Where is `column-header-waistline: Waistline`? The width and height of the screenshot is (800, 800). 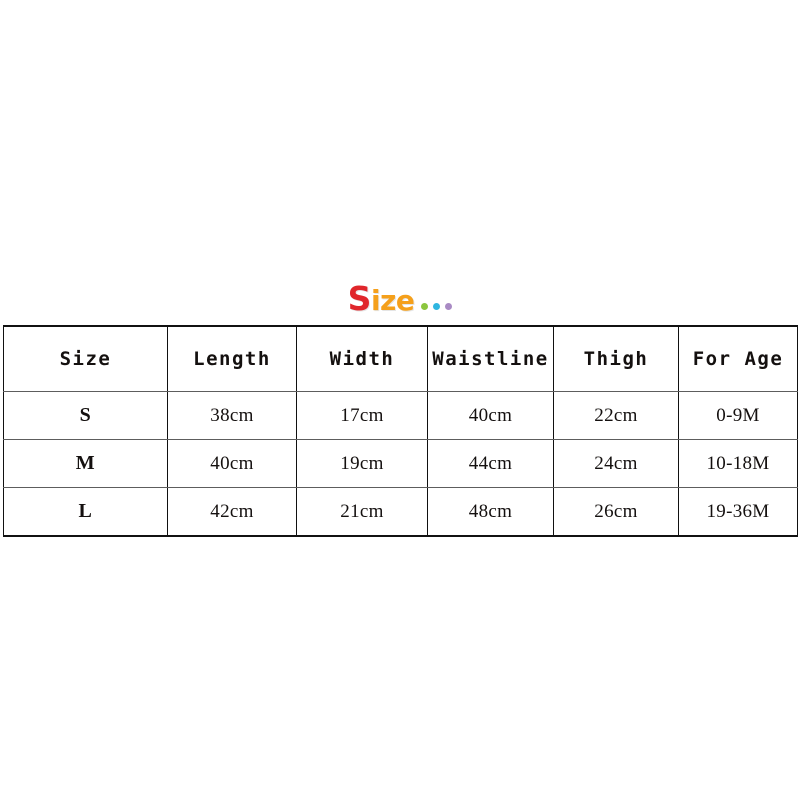 column-header-waistline: Waistline is located at coordinates (490, 358).